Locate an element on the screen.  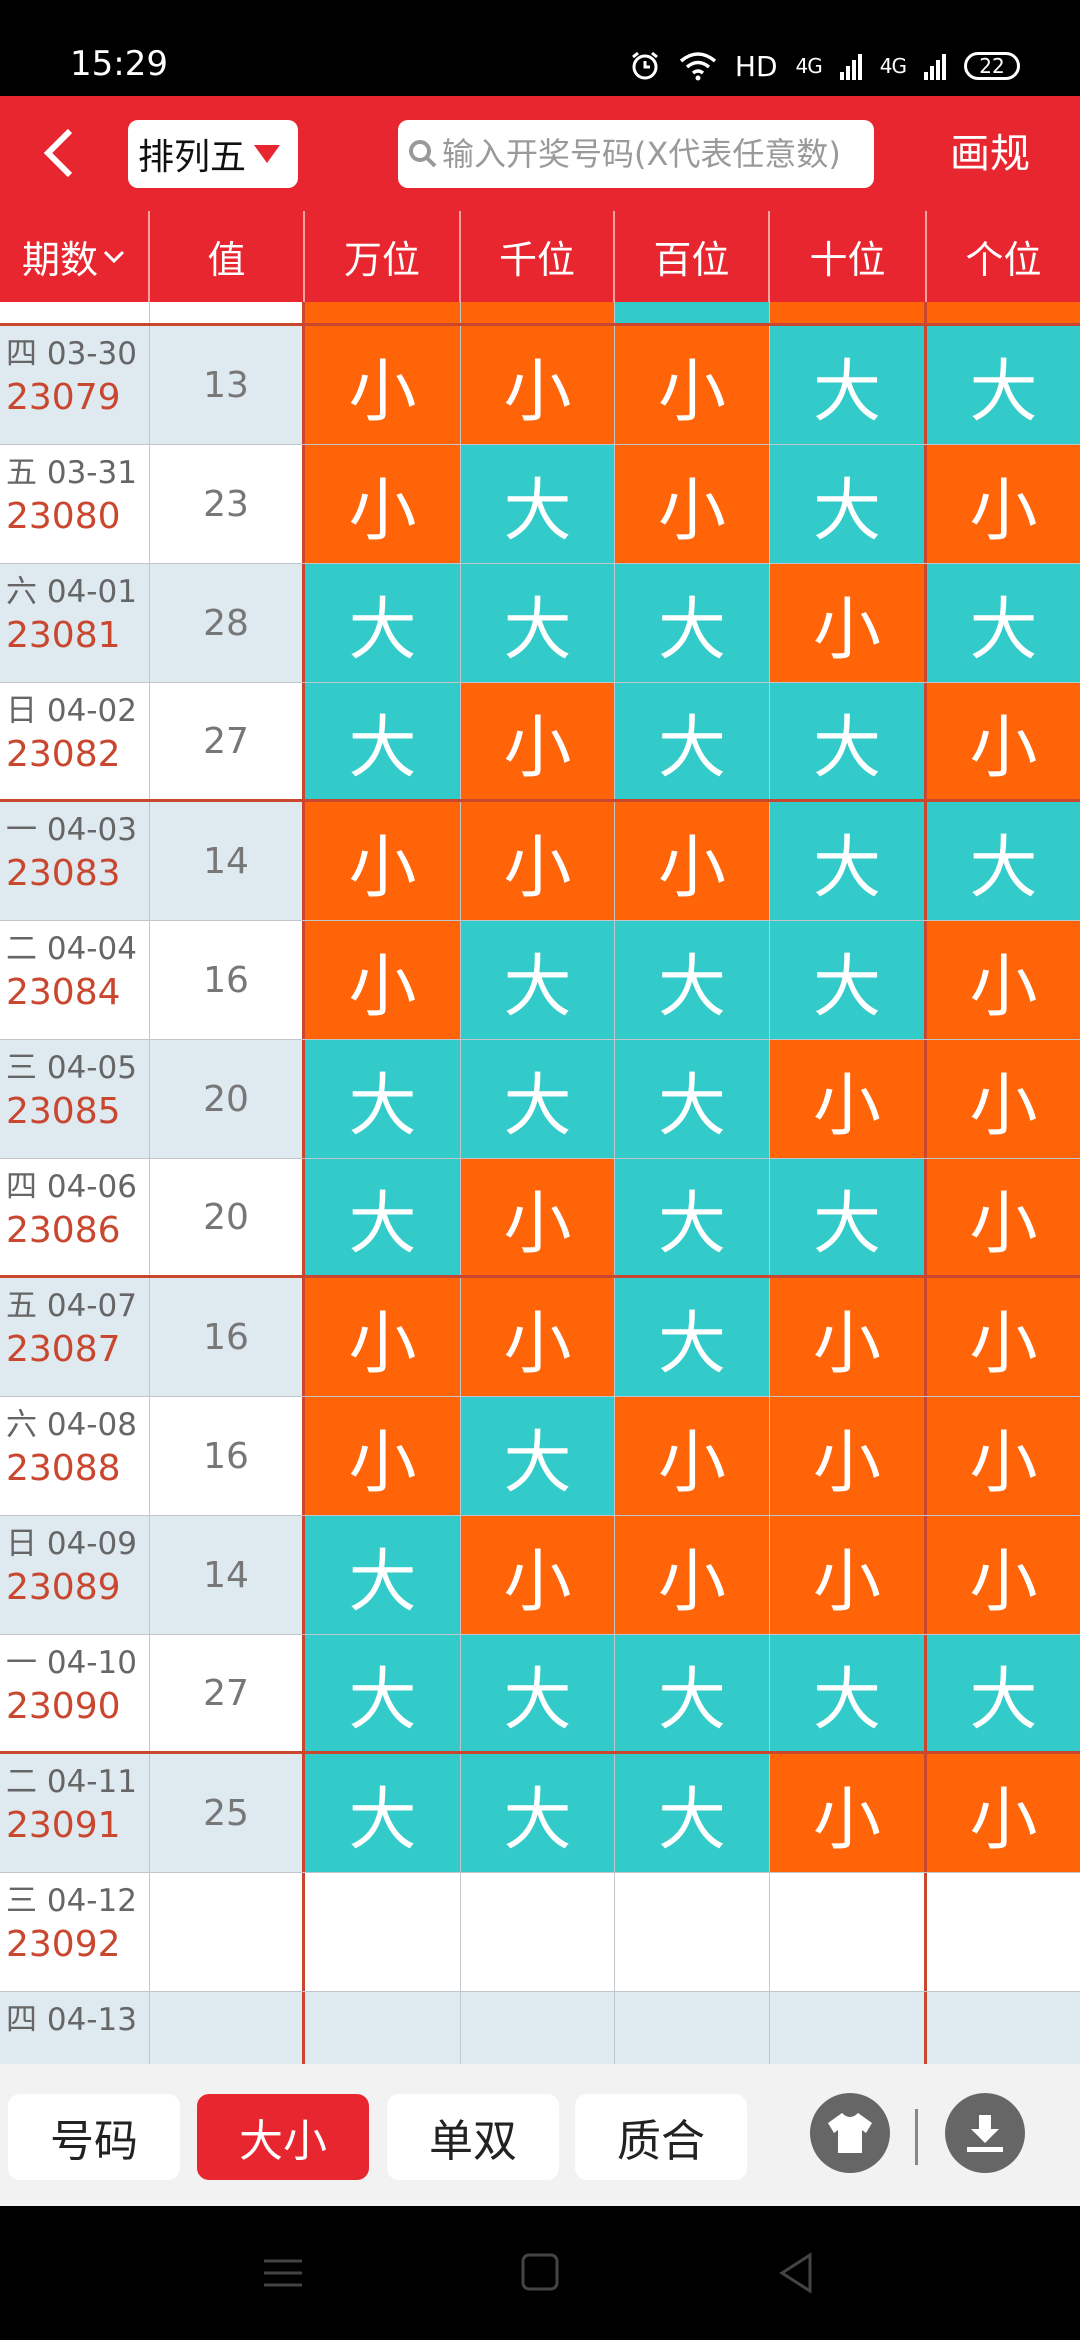
issue-cell: 一 04-03 23083 is located at coordinates (75, 861).